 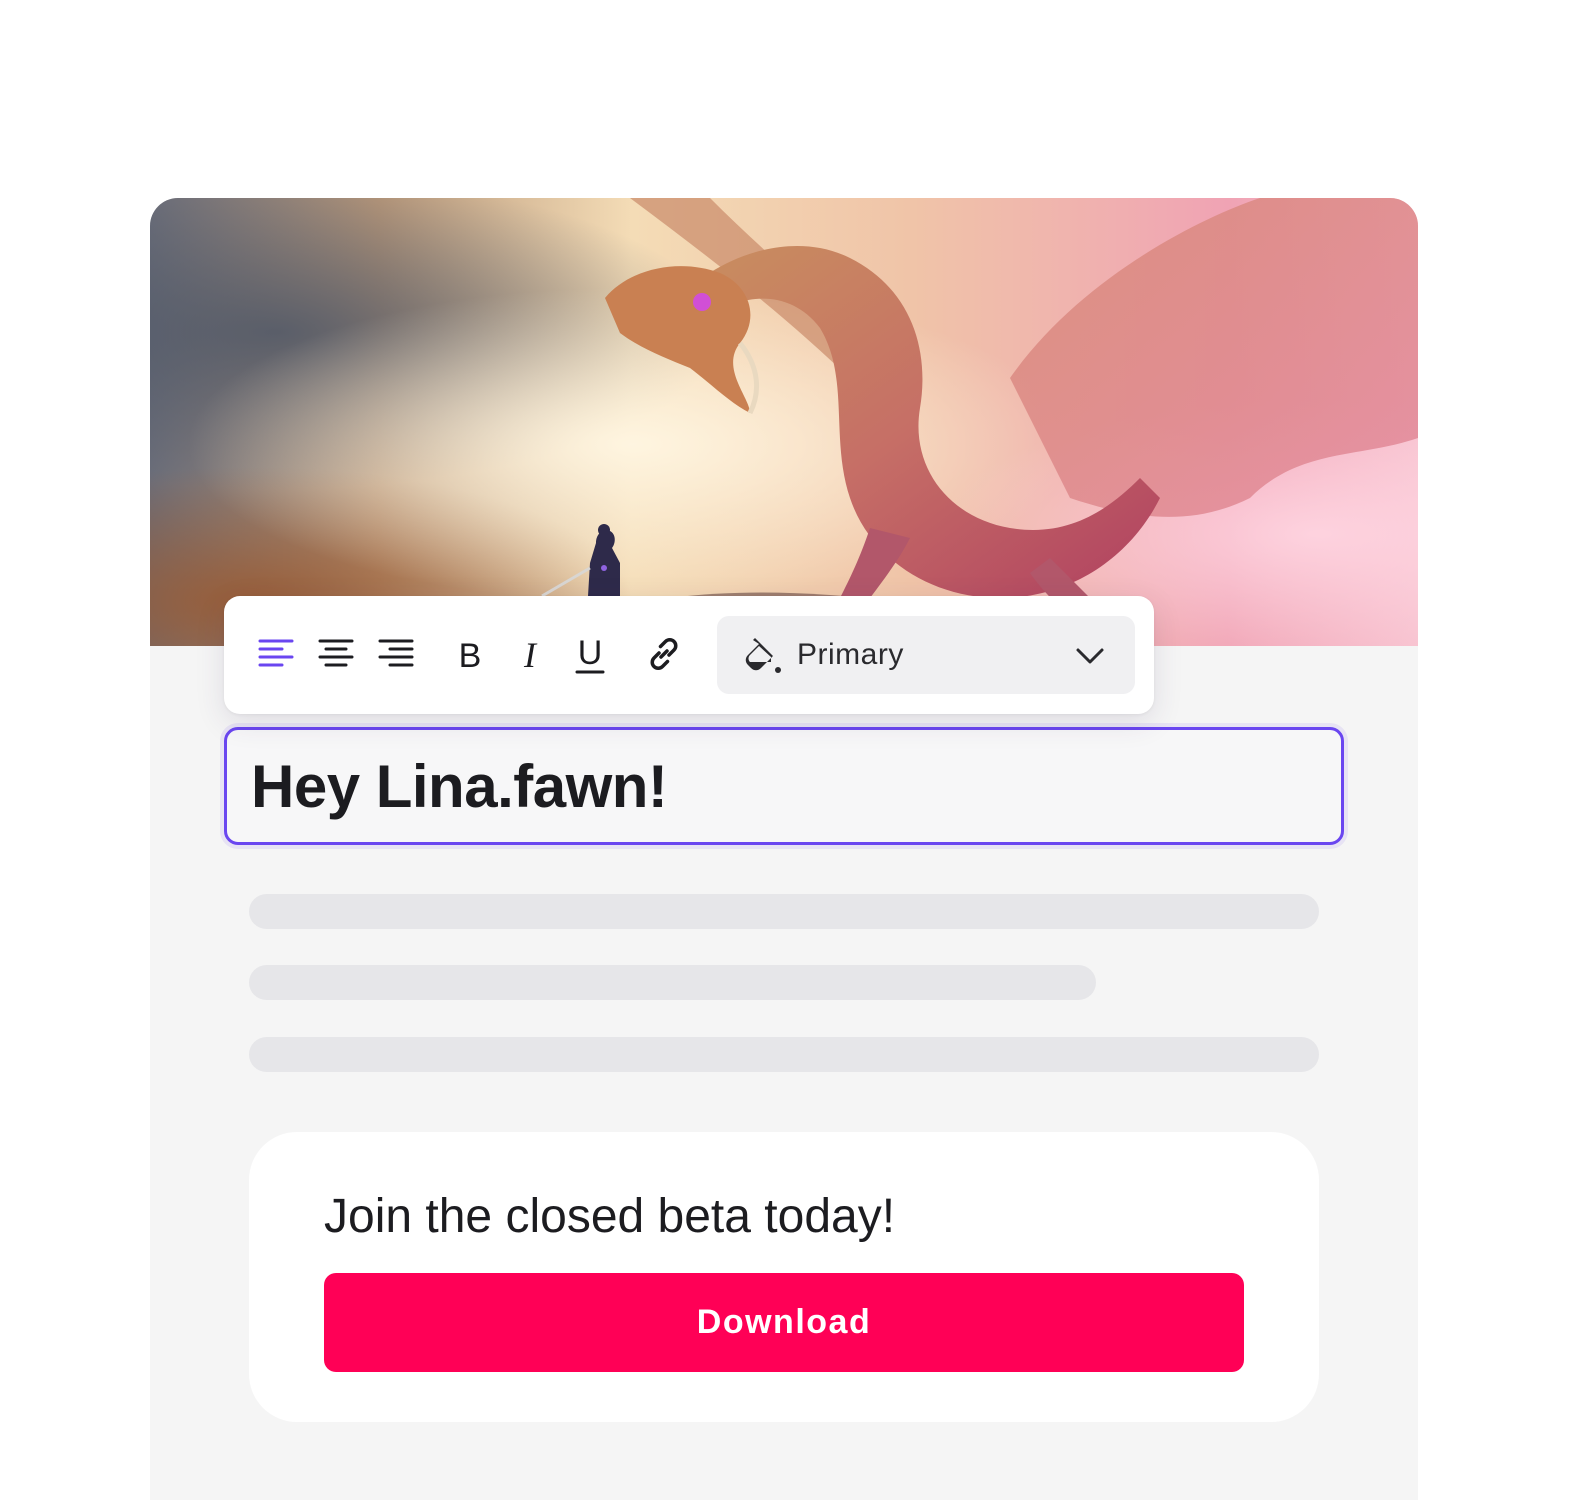 I want to click on cta-card: Join the closed beta today! Download, so click(x=784, y=1277).